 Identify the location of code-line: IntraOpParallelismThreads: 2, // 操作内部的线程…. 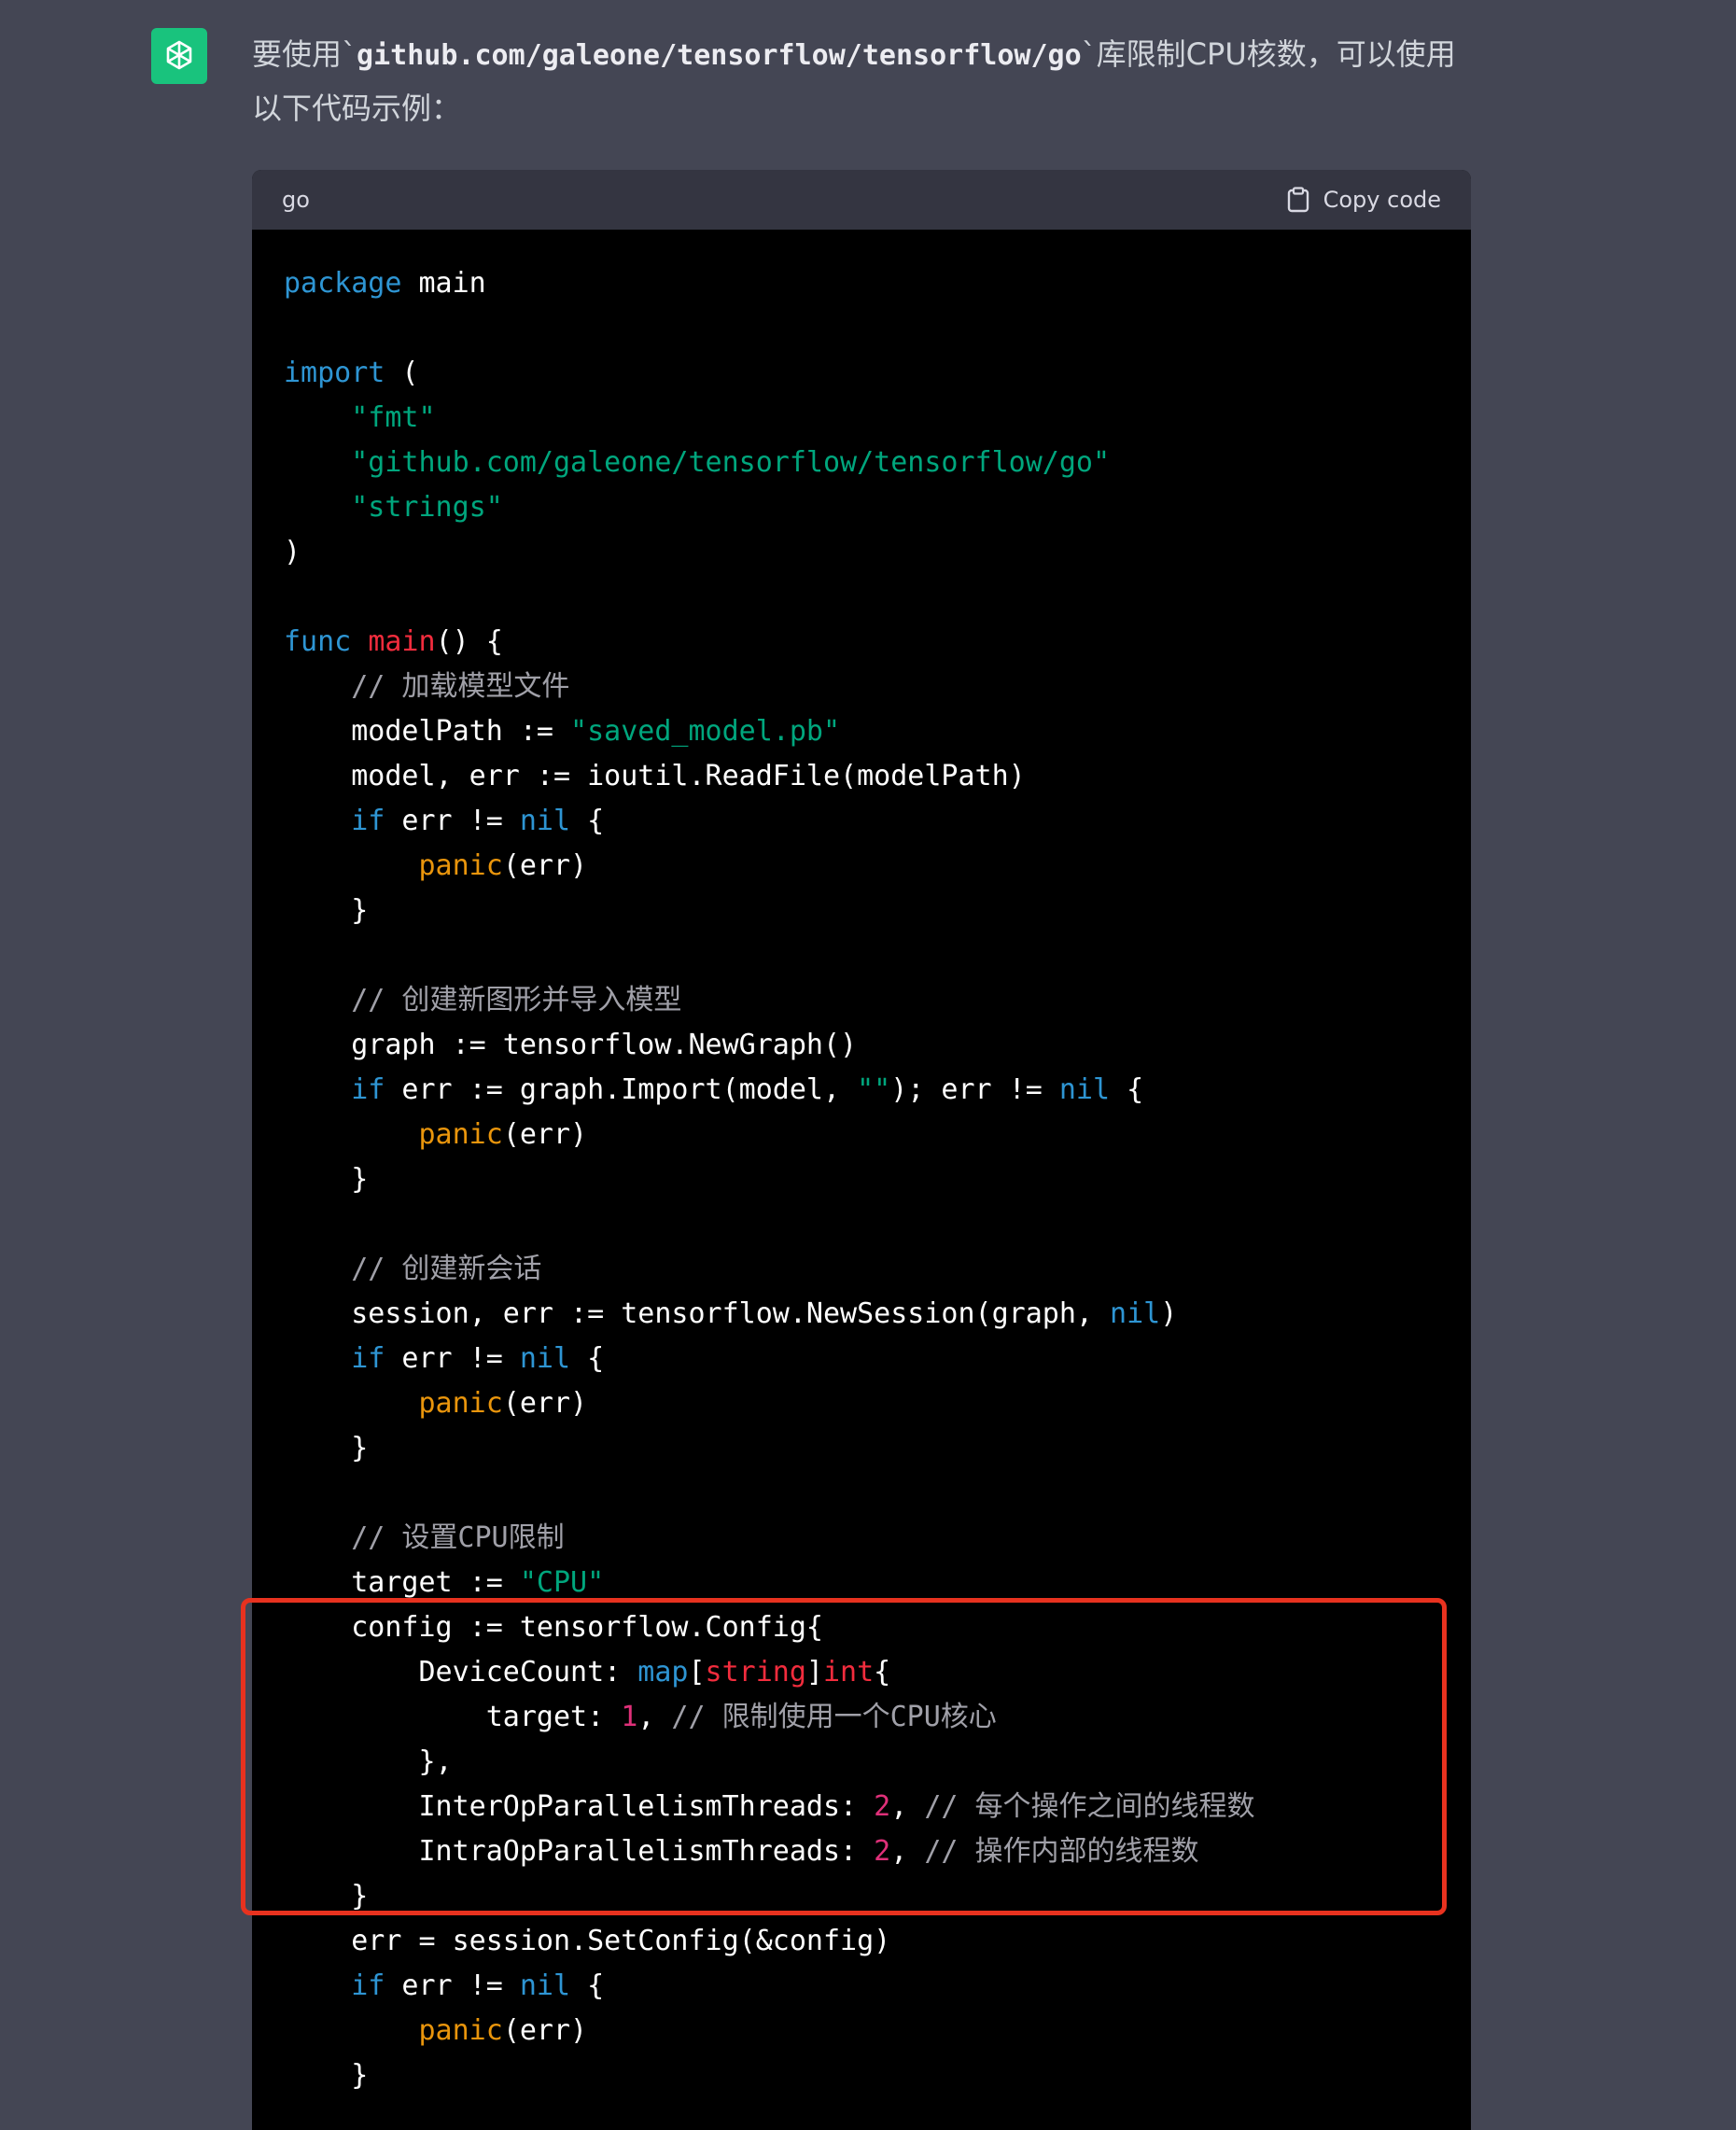
(861, 1851).